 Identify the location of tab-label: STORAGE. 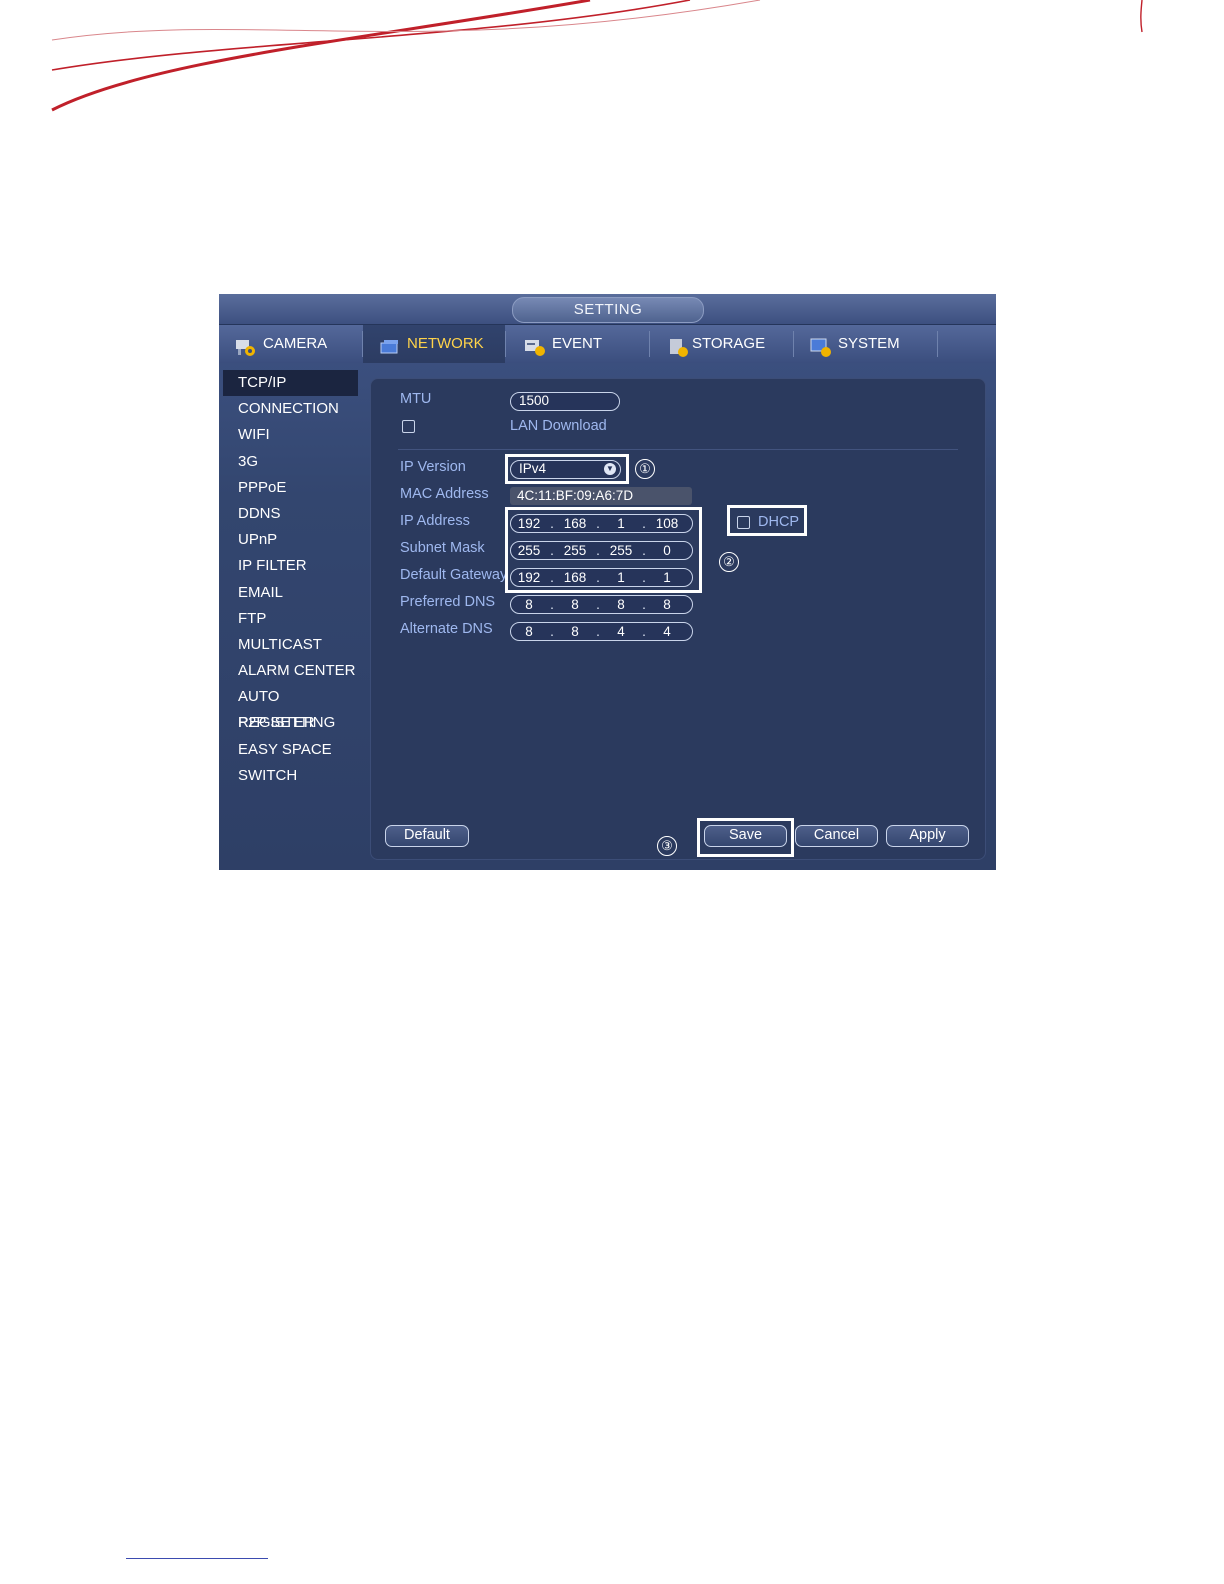
(729, 343).